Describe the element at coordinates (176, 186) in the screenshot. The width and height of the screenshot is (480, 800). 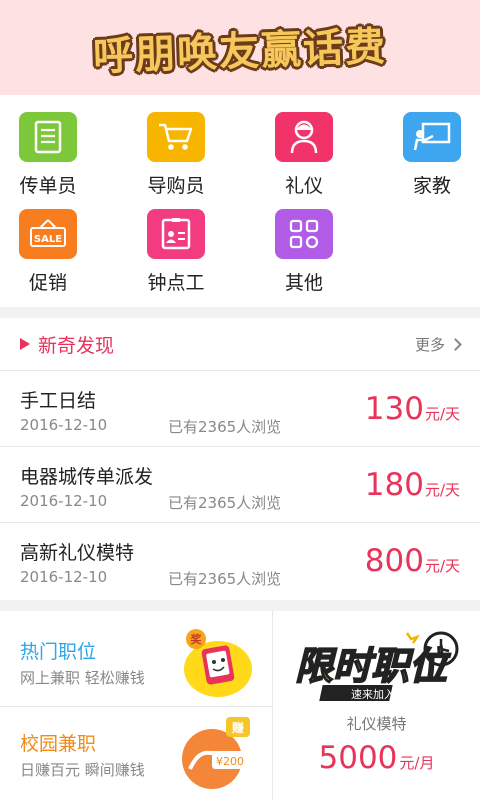
I see `category-label: 导购员` at that location.